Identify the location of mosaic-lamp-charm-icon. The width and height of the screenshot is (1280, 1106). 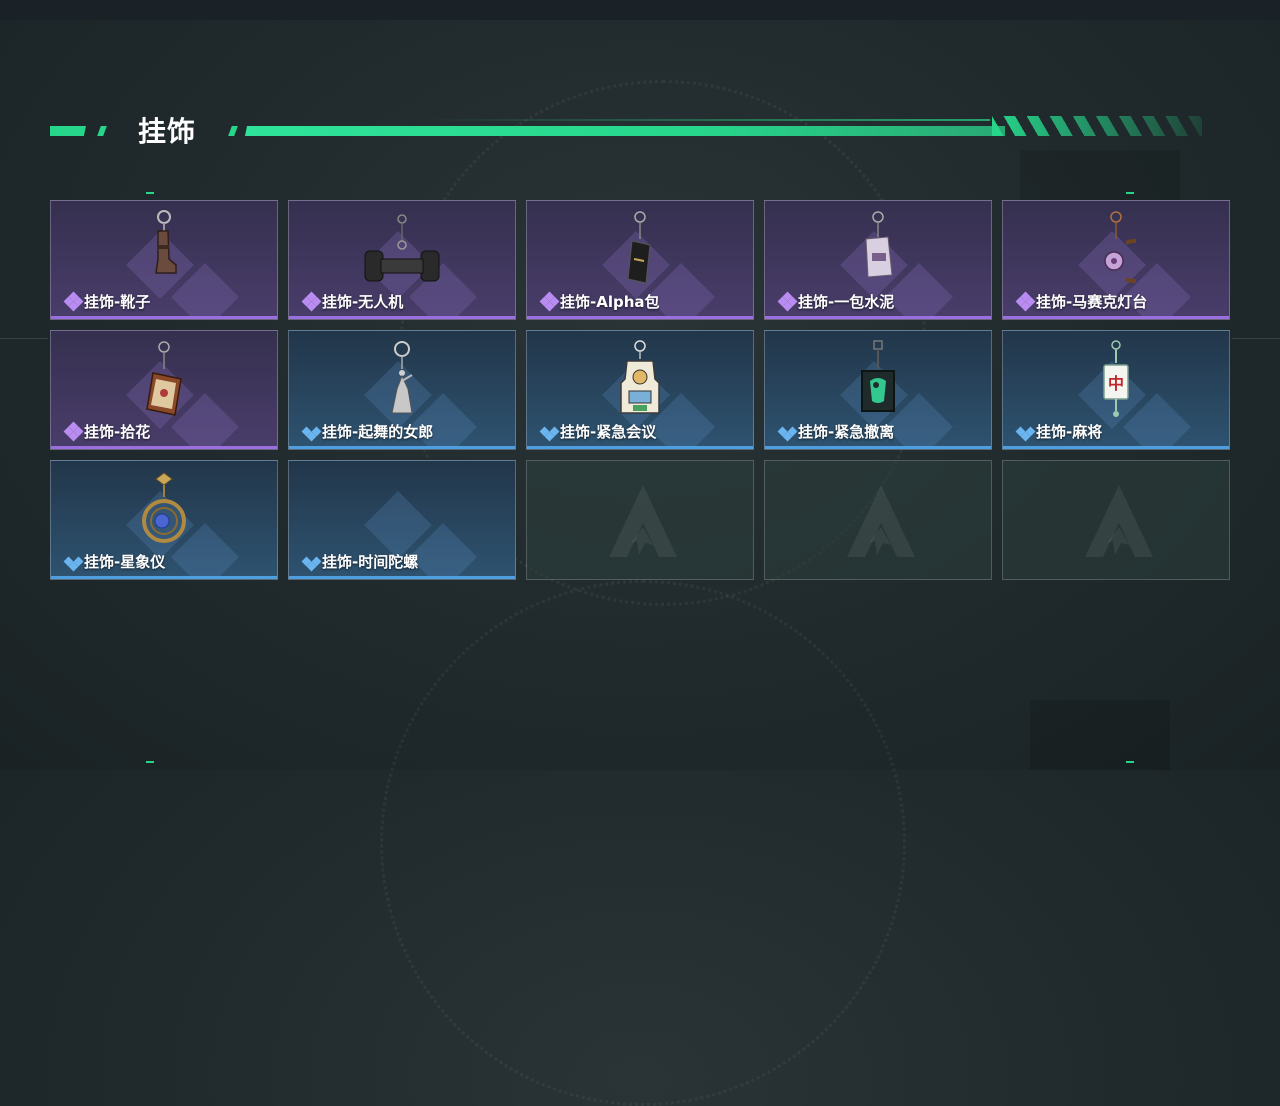
(1120, 247).